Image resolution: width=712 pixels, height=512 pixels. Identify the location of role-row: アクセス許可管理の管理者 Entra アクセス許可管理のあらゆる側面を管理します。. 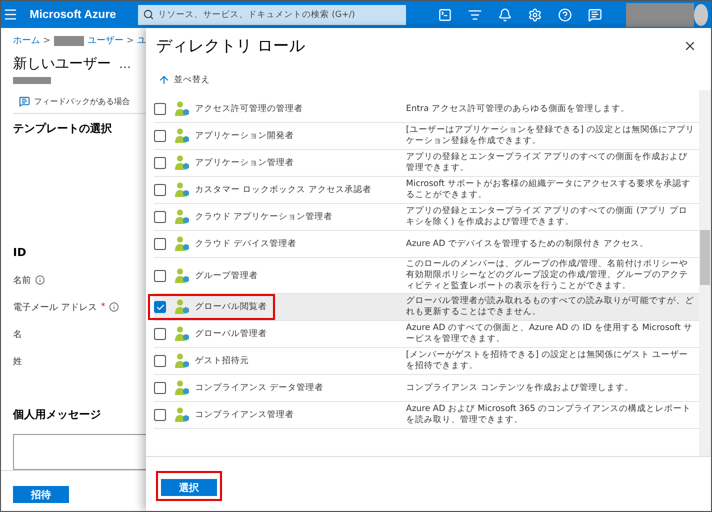
(426, 109).